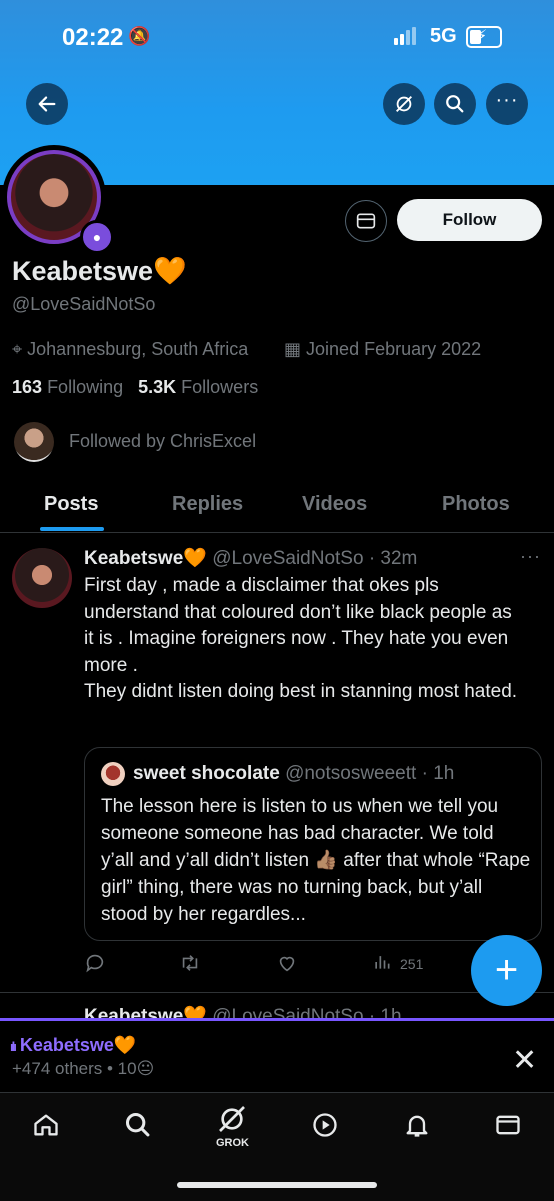 This screenshot has width=554, height=1201. I want to click on profile-joined: ▦ Joined February 2022, so click(382, 349).